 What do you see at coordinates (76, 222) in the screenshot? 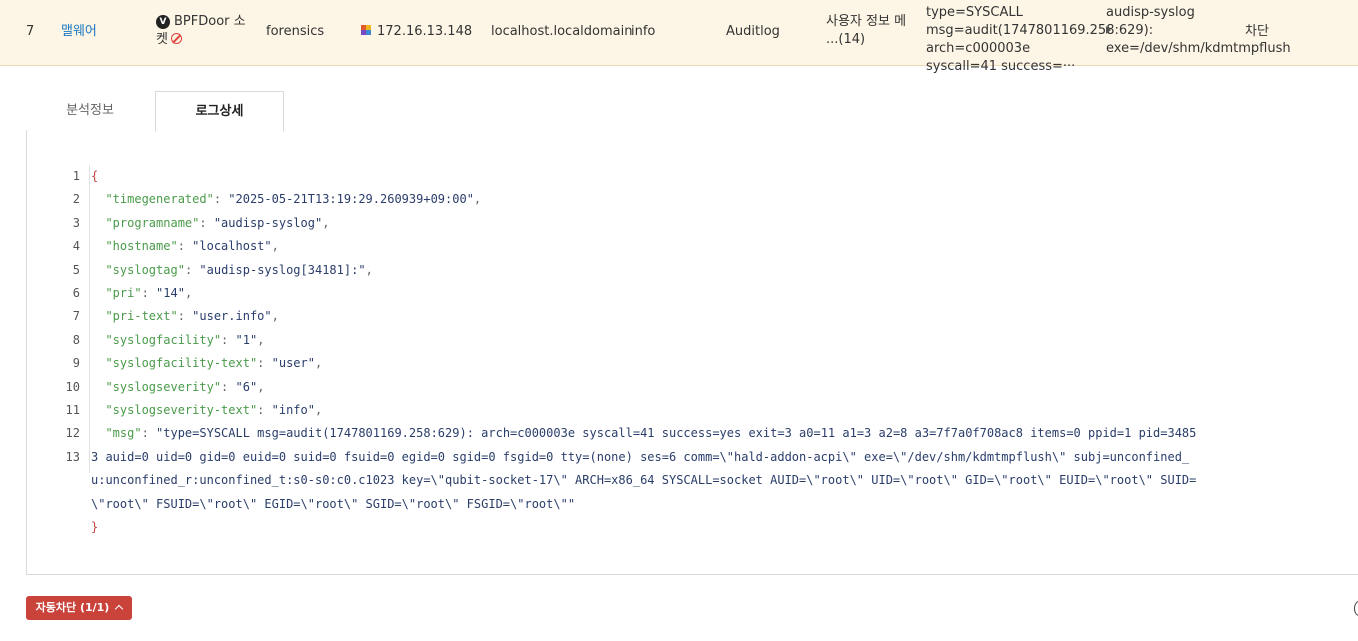
I see `line-number: 3` at bounding box center [76, 222].